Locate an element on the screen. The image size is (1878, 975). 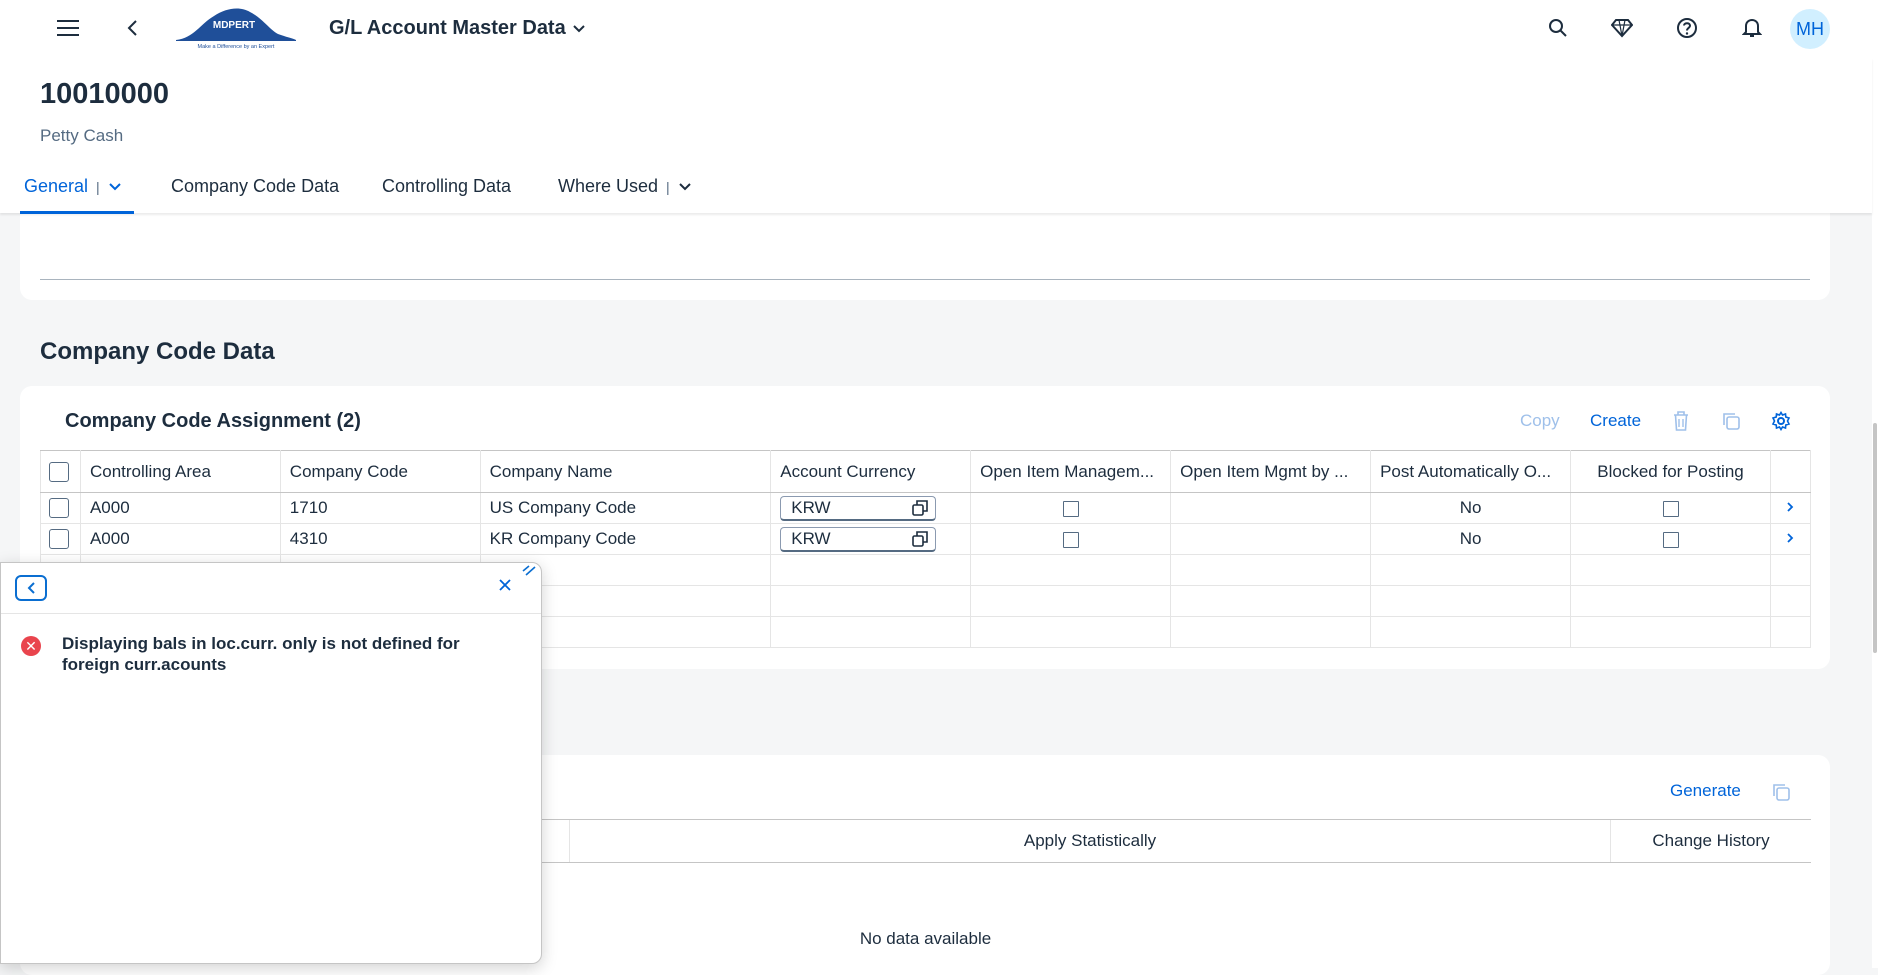
chevron-left-icon is located at coordinates (31, 588).